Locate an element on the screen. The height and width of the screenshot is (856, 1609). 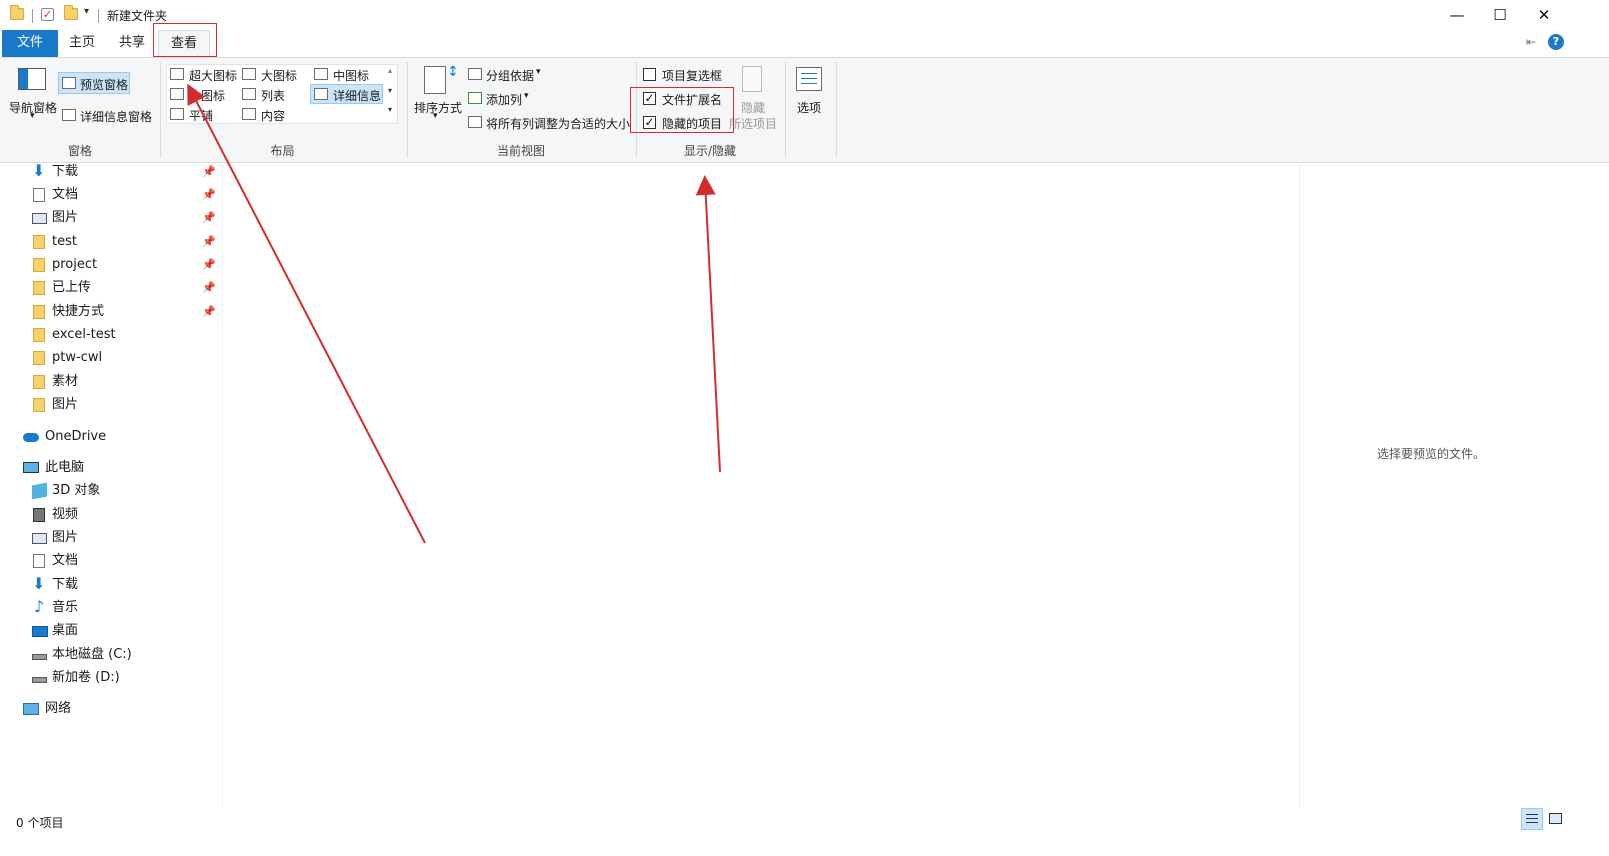
layout-medium-icons: 中图标 is located at coordinates (351, 75).